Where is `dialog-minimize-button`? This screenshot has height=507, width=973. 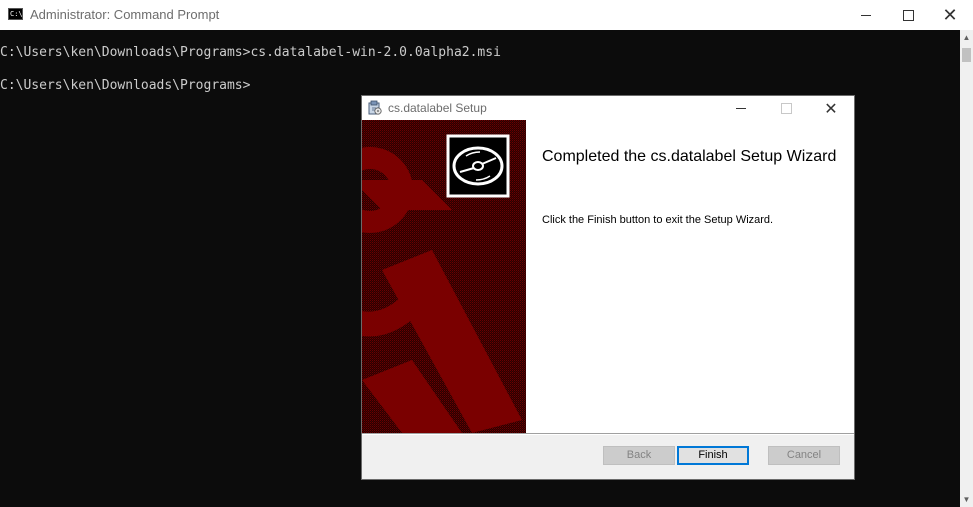
dialog-minimize-button is located at coordinates (741, 108).